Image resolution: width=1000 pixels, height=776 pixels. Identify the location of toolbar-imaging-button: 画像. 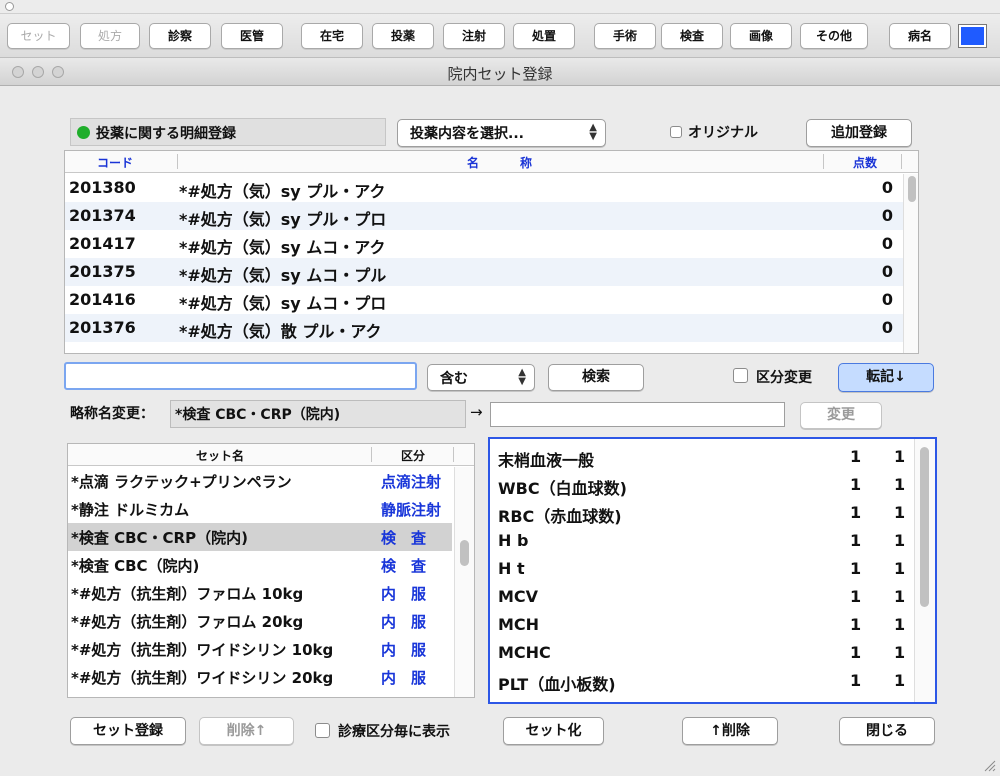
(761, 36).